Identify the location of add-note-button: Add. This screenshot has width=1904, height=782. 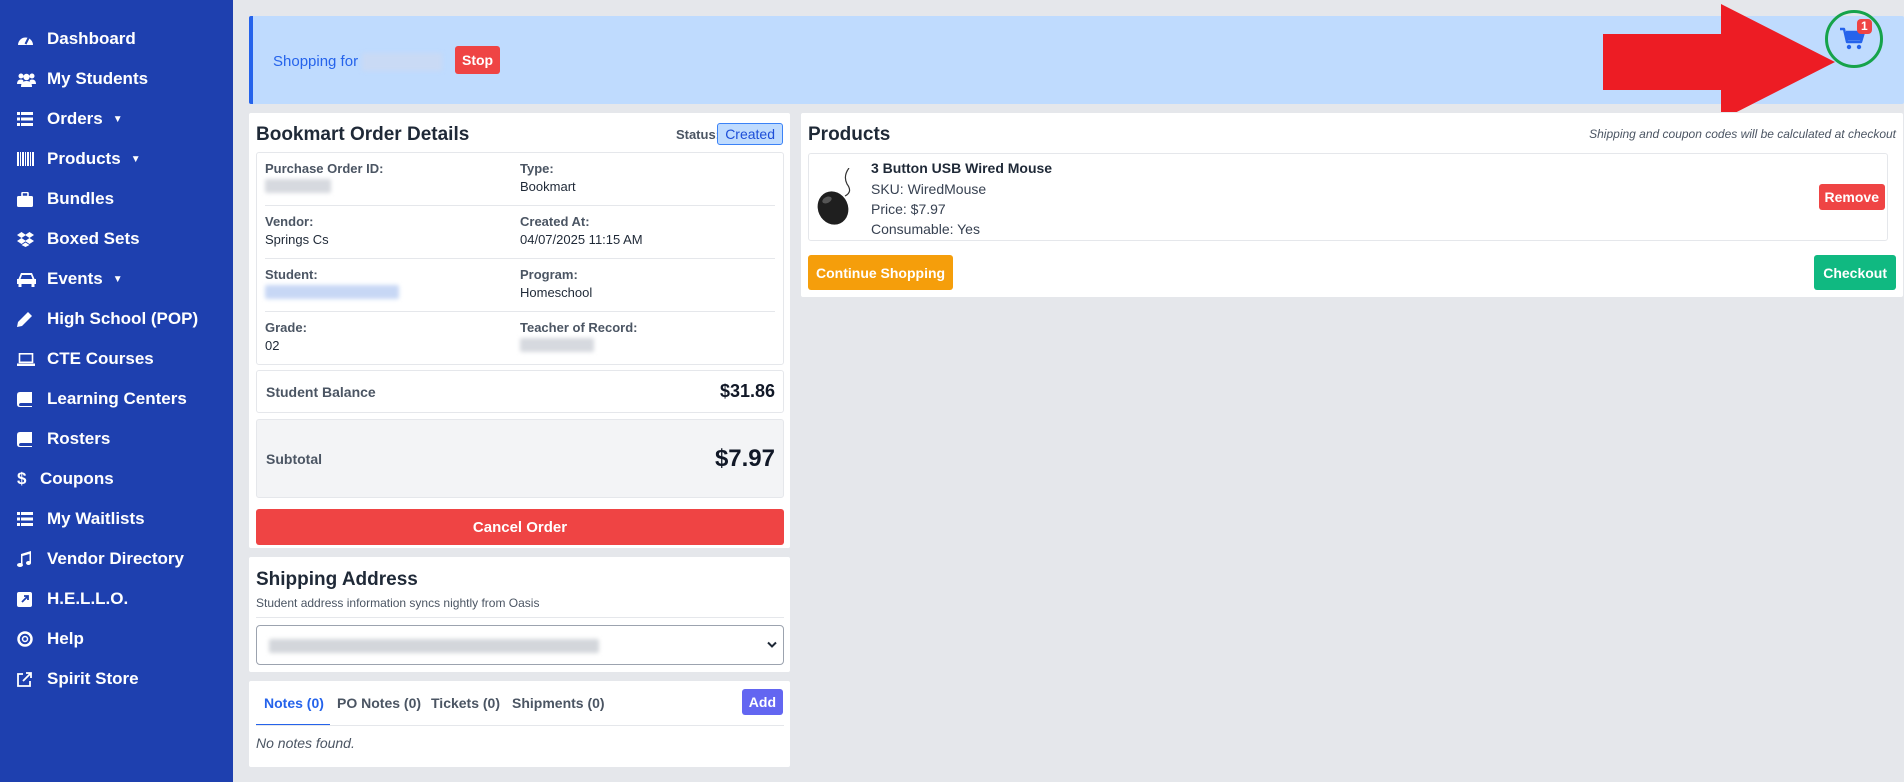
(762, 702).